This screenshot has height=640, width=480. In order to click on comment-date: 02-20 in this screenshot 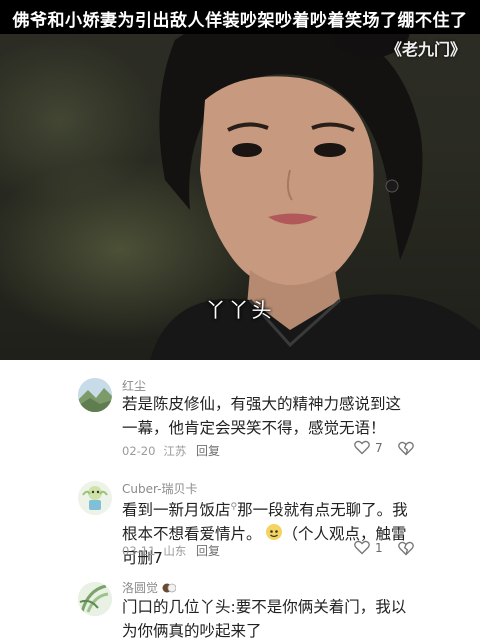, I will do `click(139, 451)`.